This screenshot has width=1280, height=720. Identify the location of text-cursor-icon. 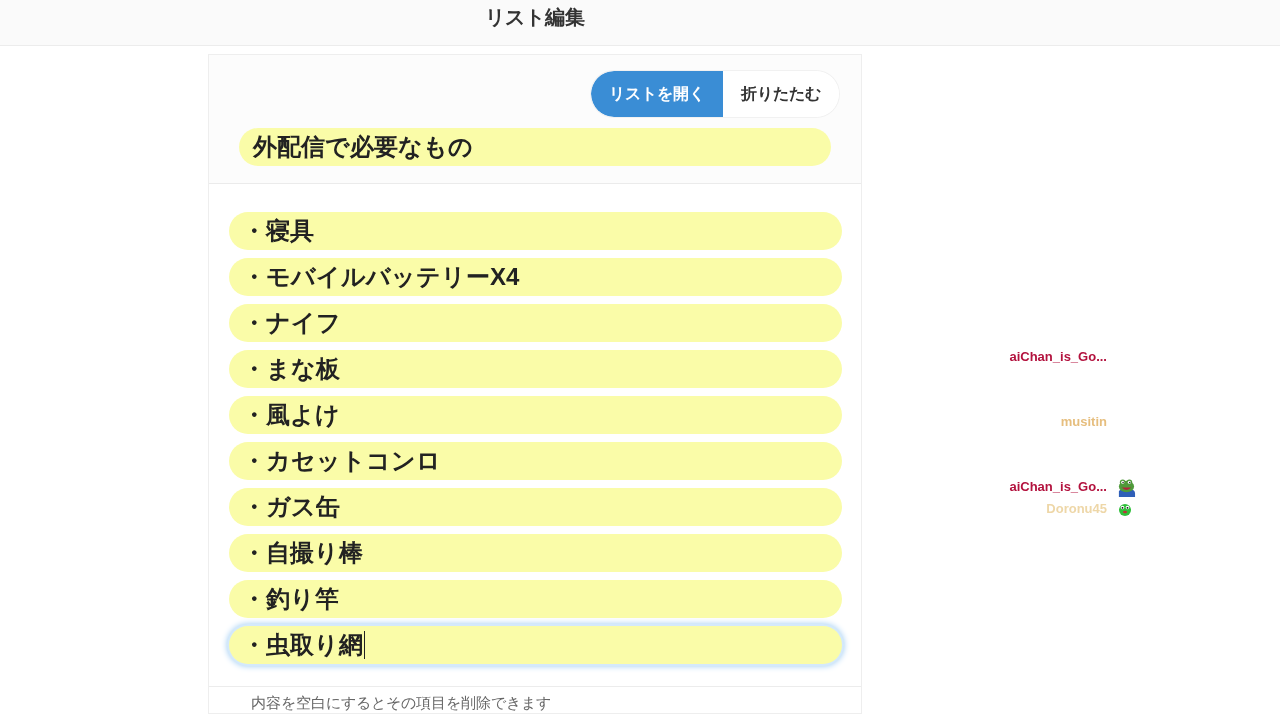
(364, 645).